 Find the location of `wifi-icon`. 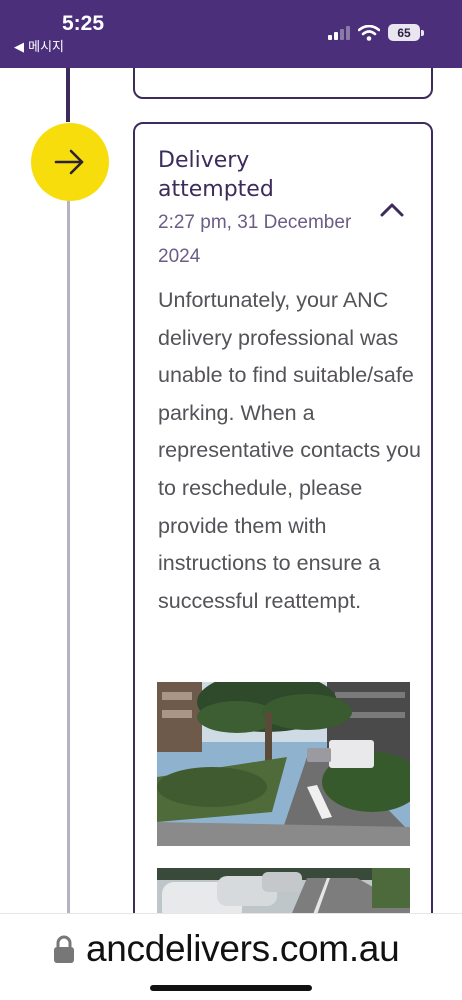

wifi-icon is located at coordinates (369, 32).